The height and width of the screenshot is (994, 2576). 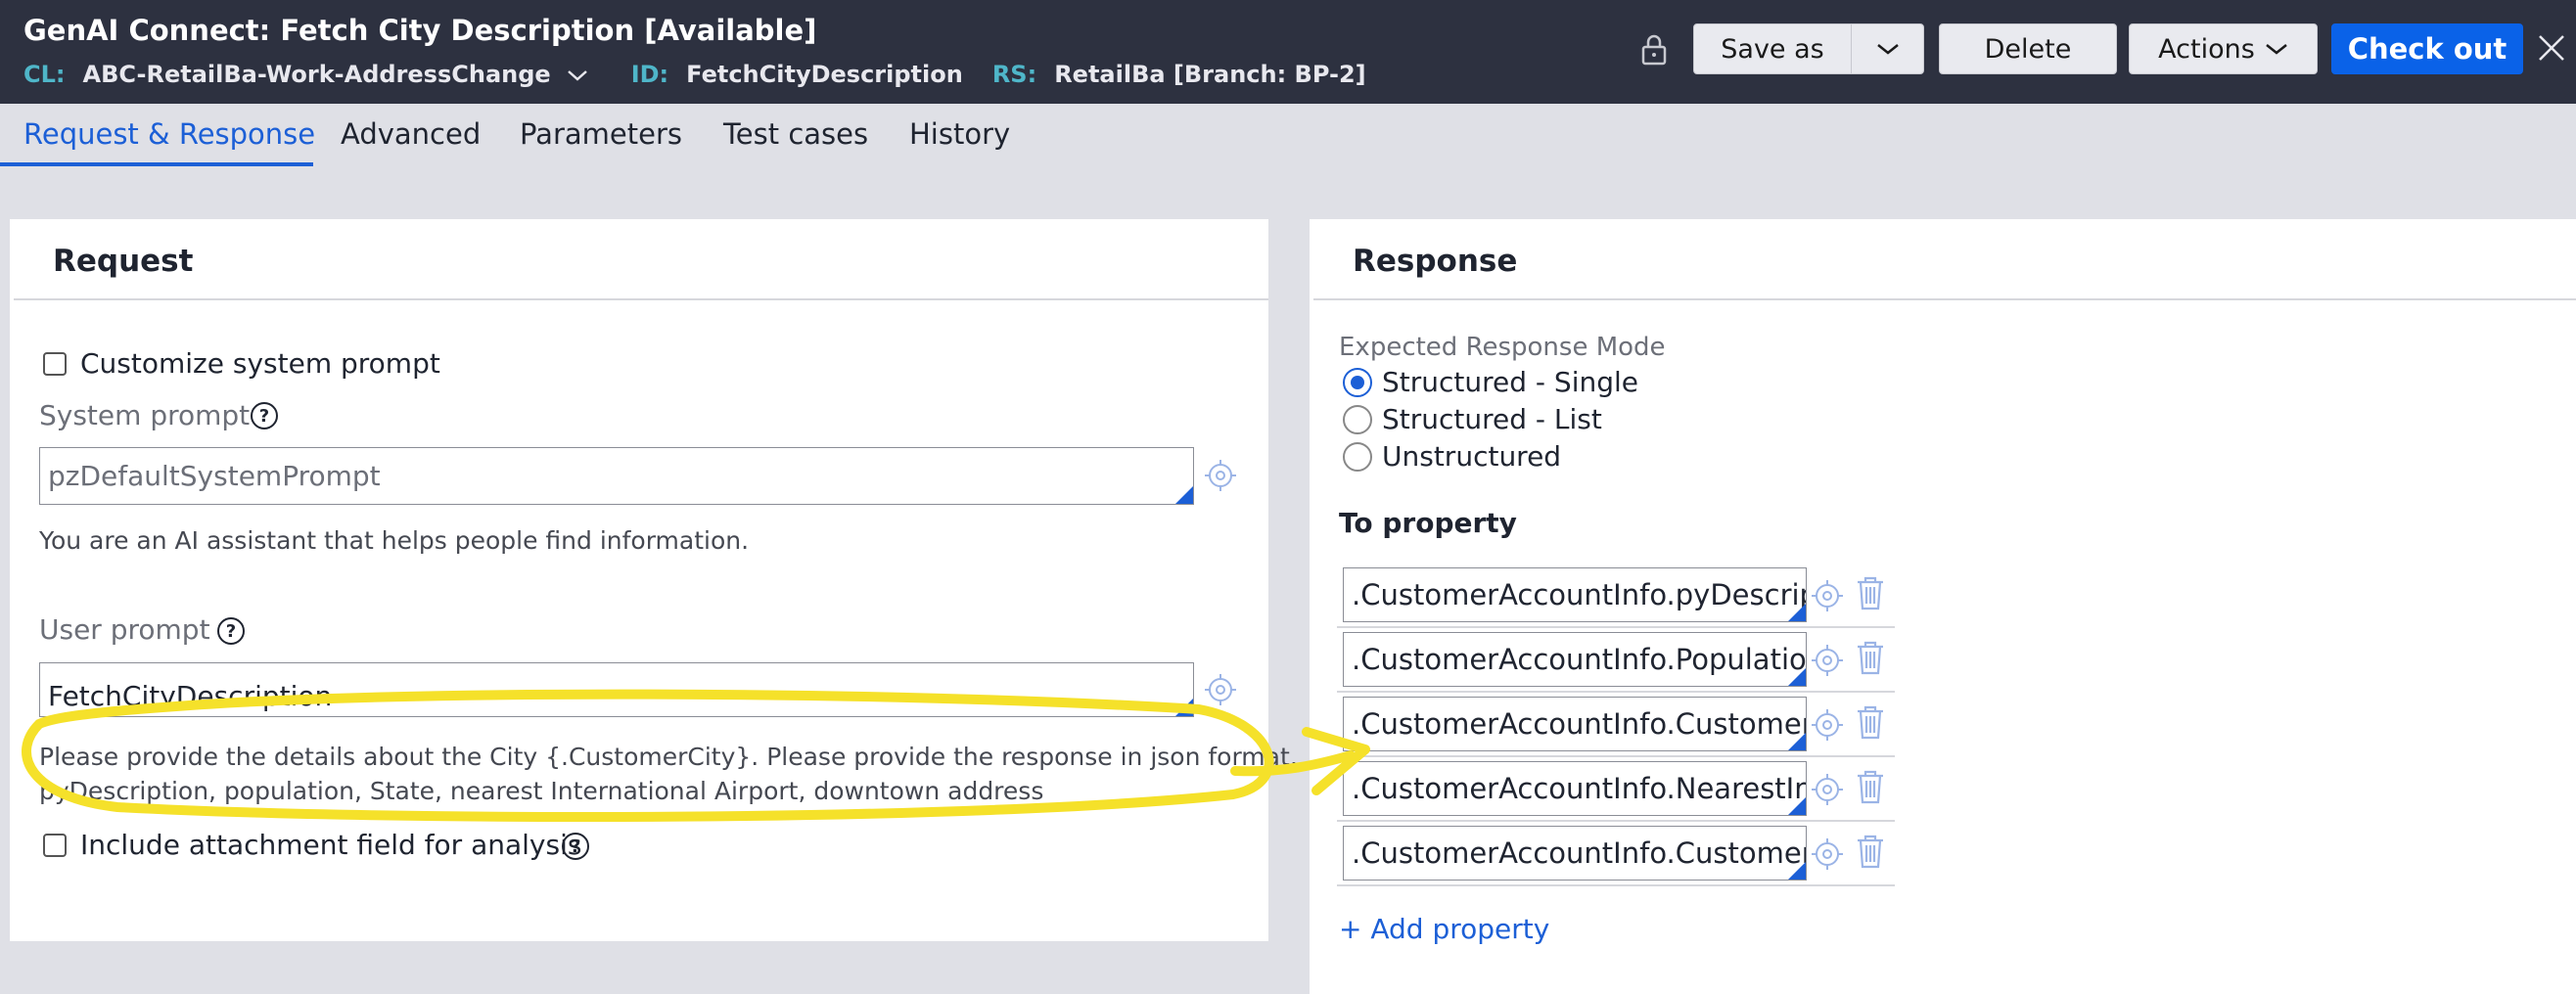 I want to click on mode-structured-single-label: Structured - Single, so click(x=1510, y=382).